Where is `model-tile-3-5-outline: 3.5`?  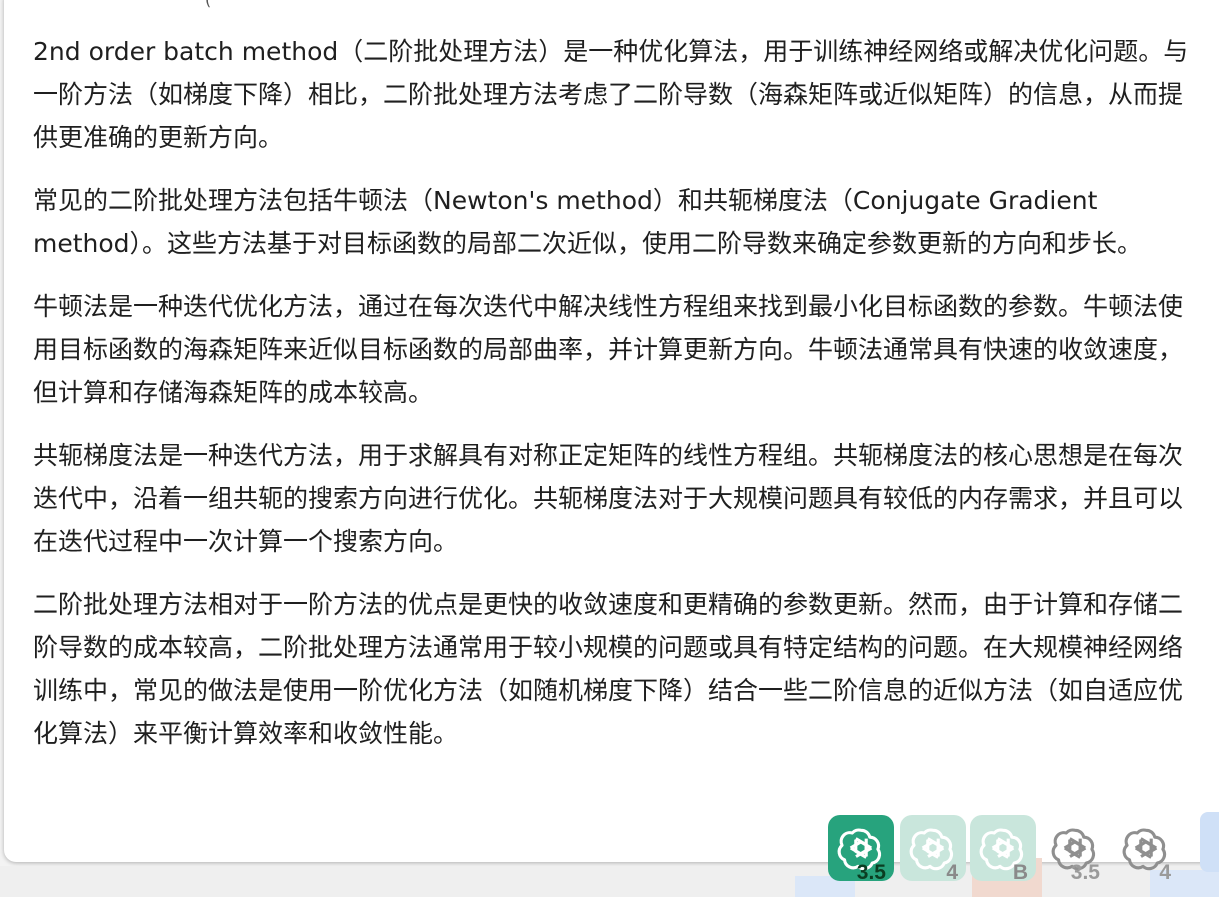
model-tile-3-5-outline: 3.5 is located at coordinates (1075, 849).